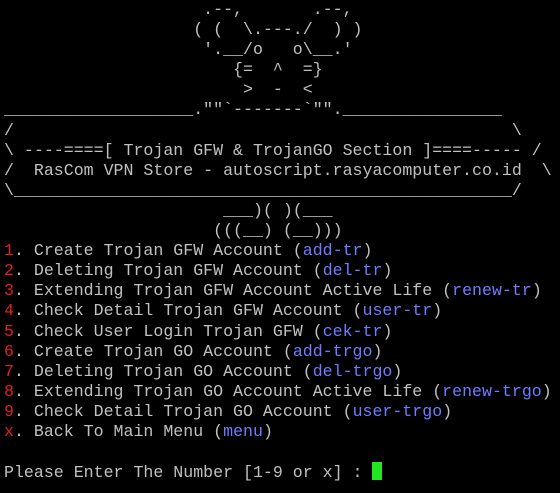 The height and width of the screenshot is (493, 560). What do you see at coordinates (397, 411) in the screenshot?
I see `menu-command: user-trgo` at bounding box center [397, 411].